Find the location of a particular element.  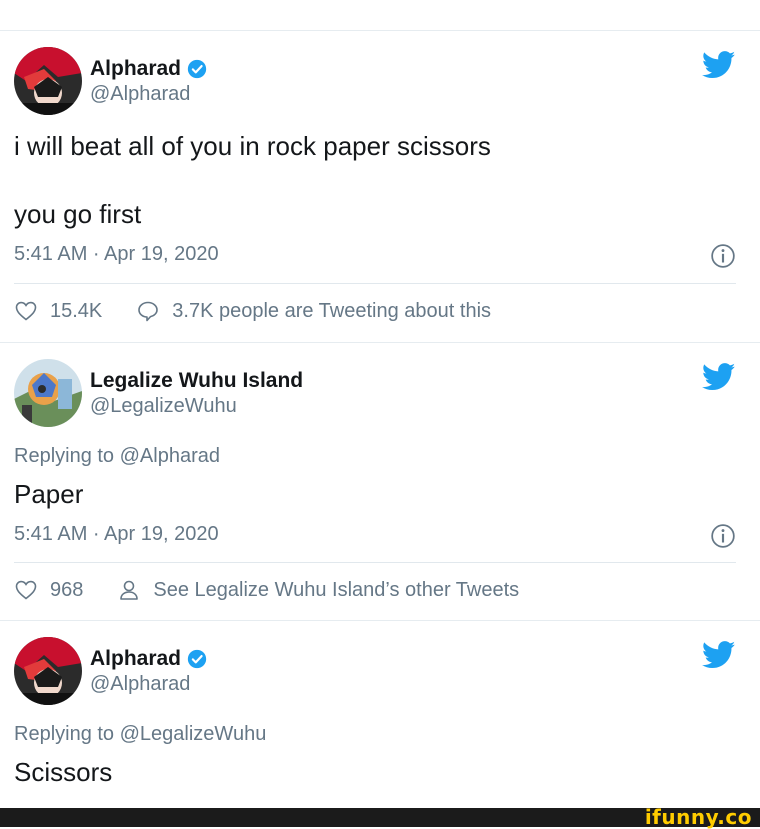

person-icon is located at coordinates (129, 590).